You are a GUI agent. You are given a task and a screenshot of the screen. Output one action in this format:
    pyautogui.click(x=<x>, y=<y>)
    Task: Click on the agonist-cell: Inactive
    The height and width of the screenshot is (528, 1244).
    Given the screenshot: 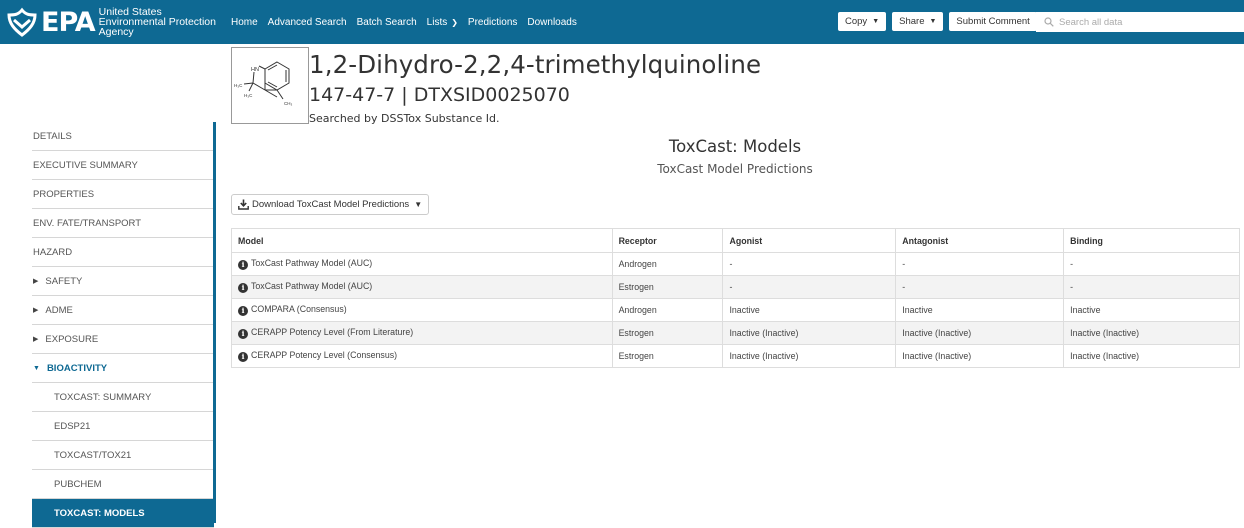 What is the action you would take?
    pyautogui.click(x=809, y=310)
    